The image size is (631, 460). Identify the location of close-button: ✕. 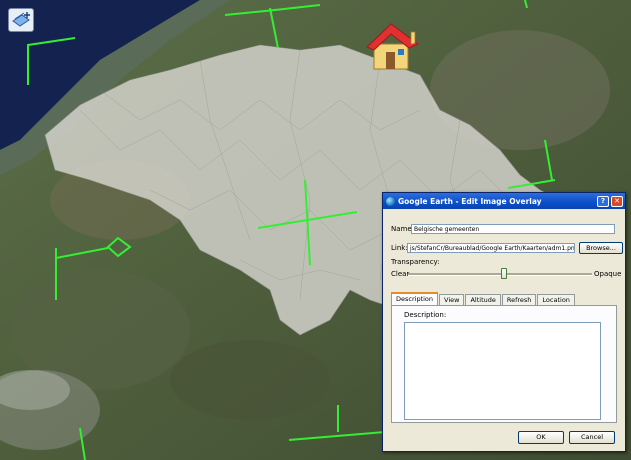
(617, 201).